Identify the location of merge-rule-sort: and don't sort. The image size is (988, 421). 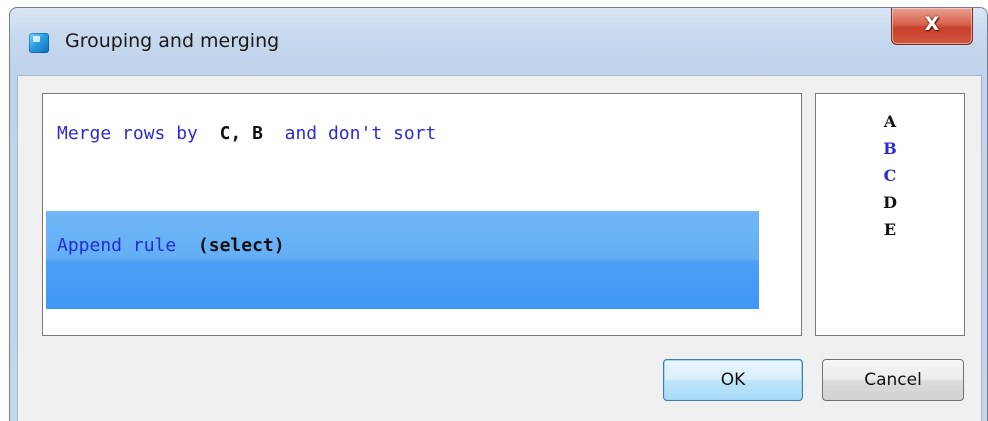
(361, 133).